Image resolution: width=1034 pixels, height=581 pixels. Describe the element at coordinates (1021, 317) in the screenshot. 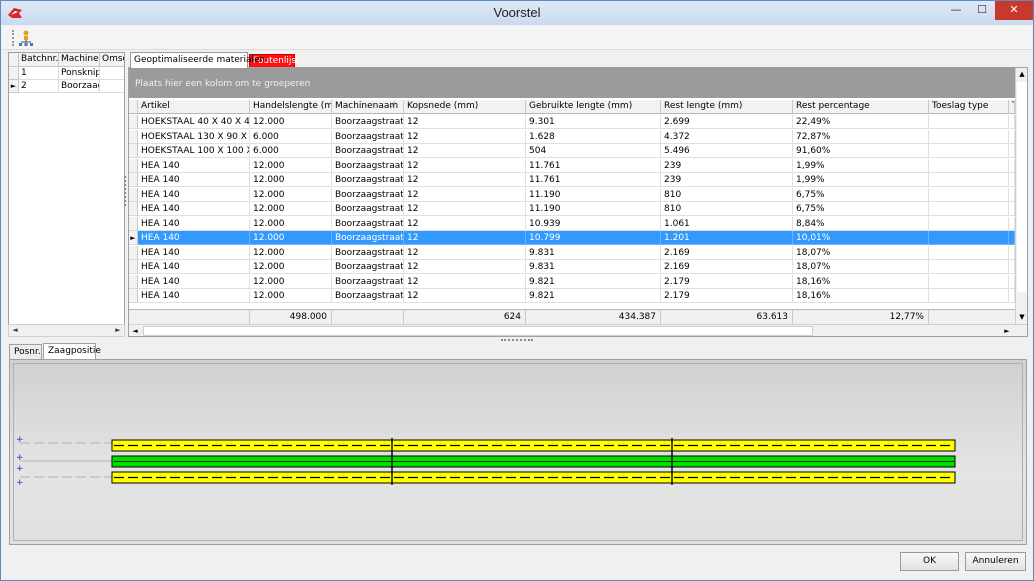

I see `scroll-down-arrow-icon: ▼` at that location.